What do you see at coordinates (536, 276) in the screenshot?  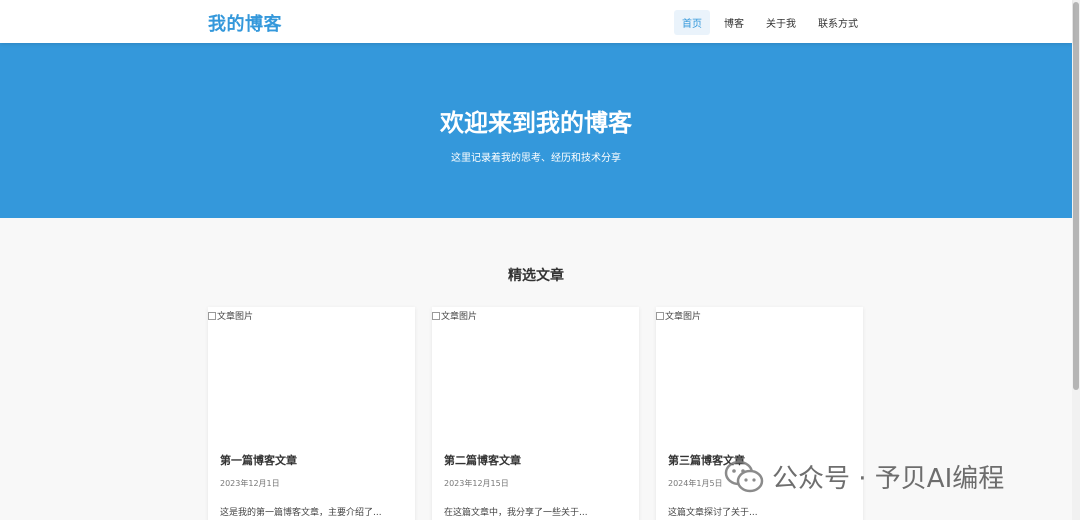 I see `featured-section-title: 精选文章` at bounding box center [536, 276].